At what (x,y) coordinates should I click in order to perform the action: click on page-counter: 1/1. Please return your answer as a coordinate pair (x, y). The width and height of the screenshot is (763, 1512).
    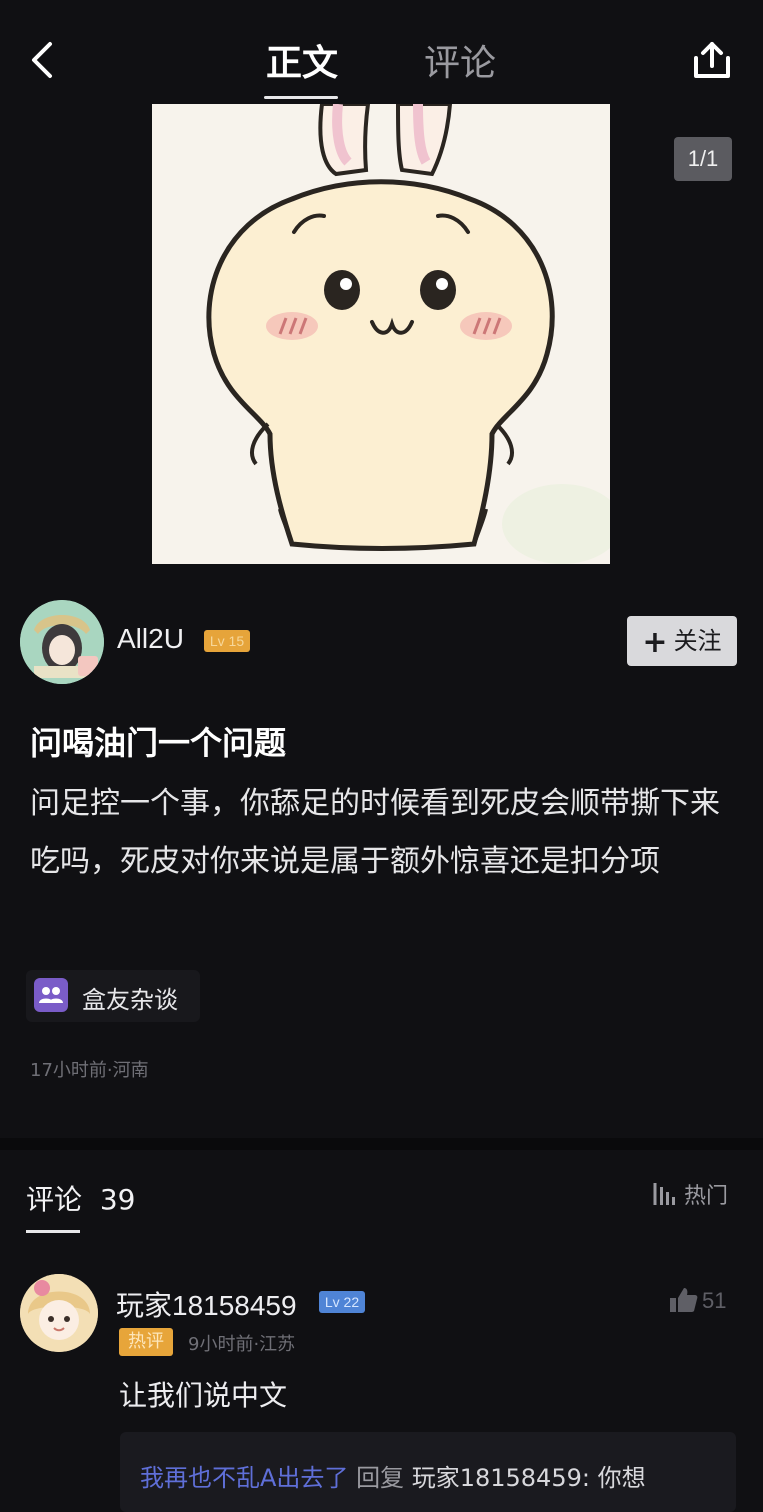
    Looking at the image, I should click on (703, 159).